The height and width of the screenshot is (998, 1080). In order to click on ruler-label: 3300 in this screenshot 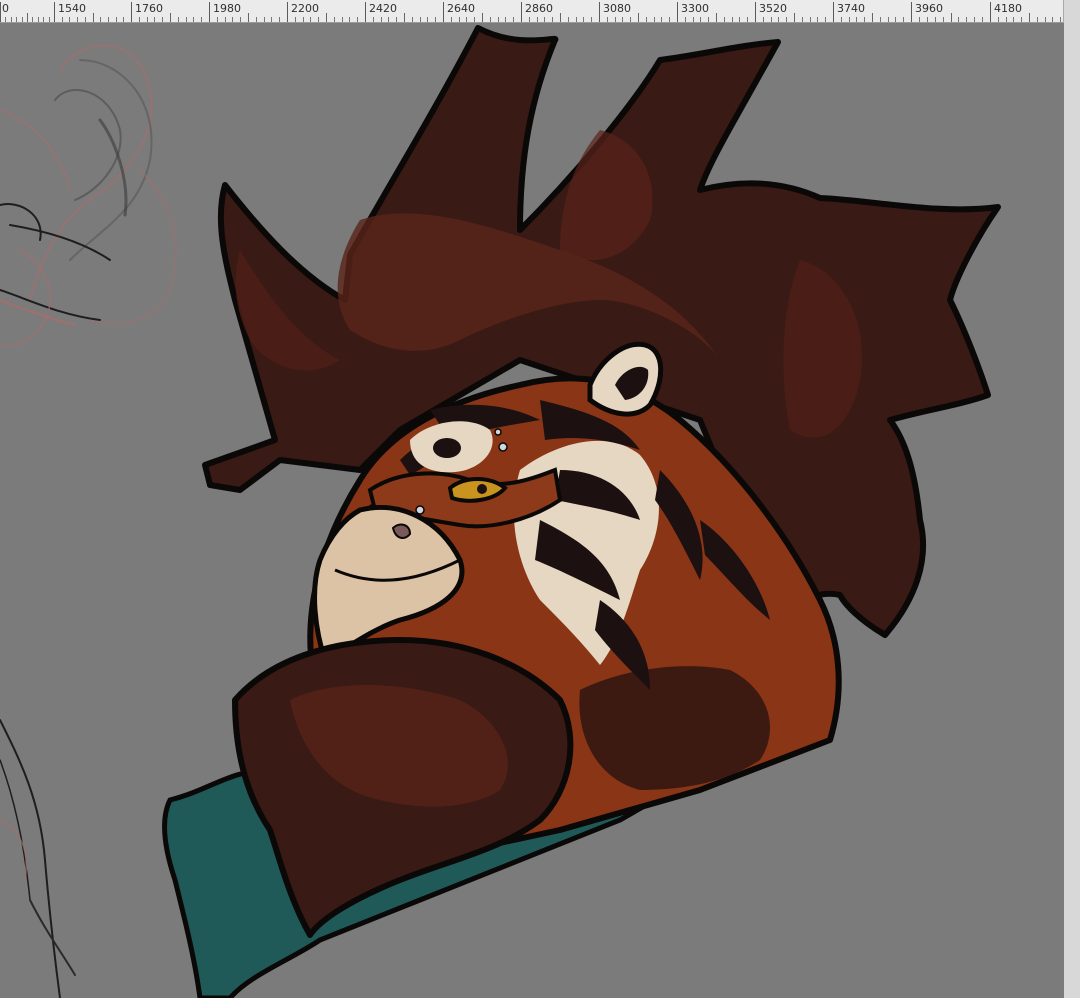, I will do `click(695, 8)`.